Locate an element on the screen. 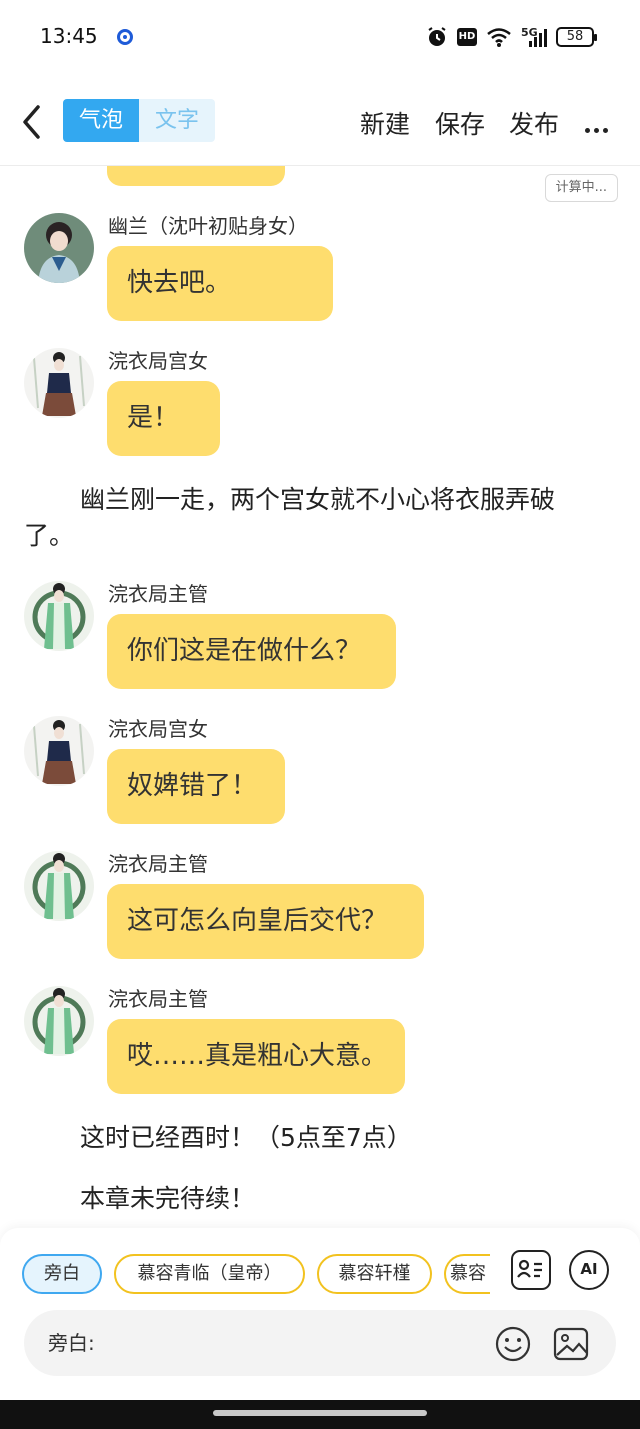  role-chip-narrator: 旁白 is located at coordinates (62, 1274).